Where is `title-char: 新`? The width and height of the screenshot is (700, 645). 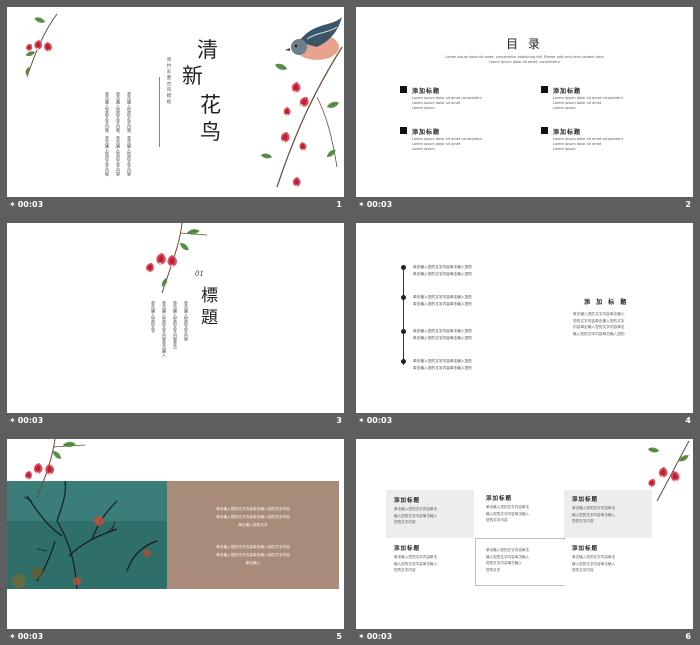
title-char: 新 is located at coordinates (192, 76).